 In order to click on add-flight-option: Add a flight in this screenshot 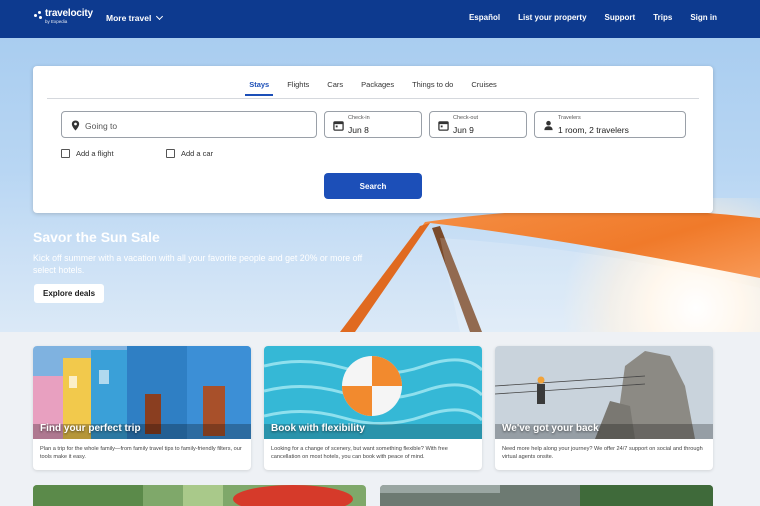, I will do `click(87, 153)`.